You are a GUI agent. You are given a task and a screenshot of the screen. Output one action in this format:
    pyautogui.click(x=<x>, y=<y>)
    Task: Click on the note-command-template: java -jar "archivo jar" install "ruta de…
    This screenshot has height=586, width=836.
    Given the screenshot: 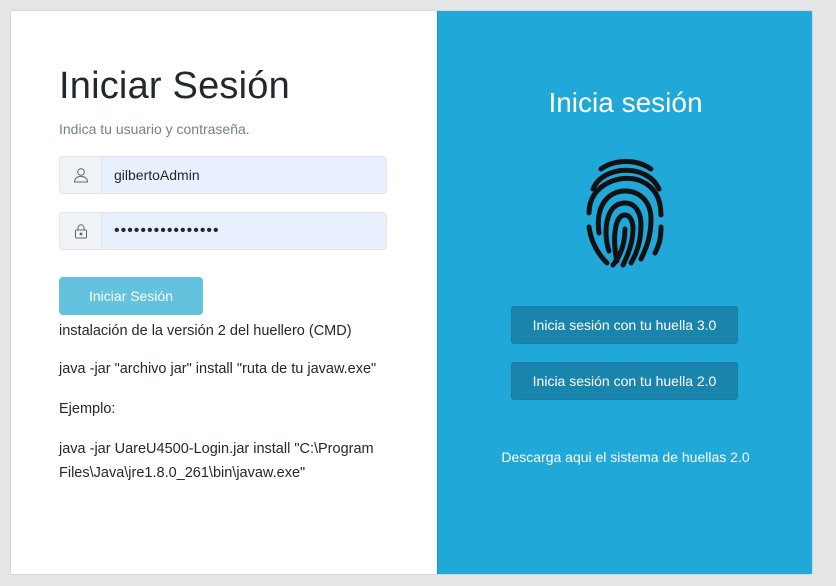 What is the action you would take?
    pyautogui.click(x=218, y=369)
    